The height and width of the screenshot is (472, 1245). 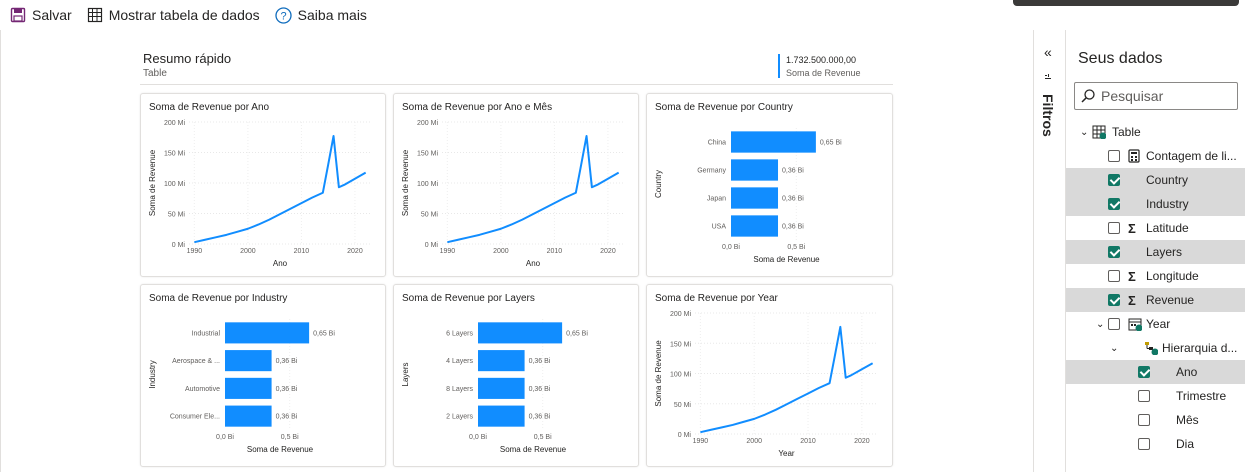 What do you see at coordinates (1155, 396) in the screenshot?
I see `field-row-trimestre: Trimestre` at bounding box center [1155, 396].